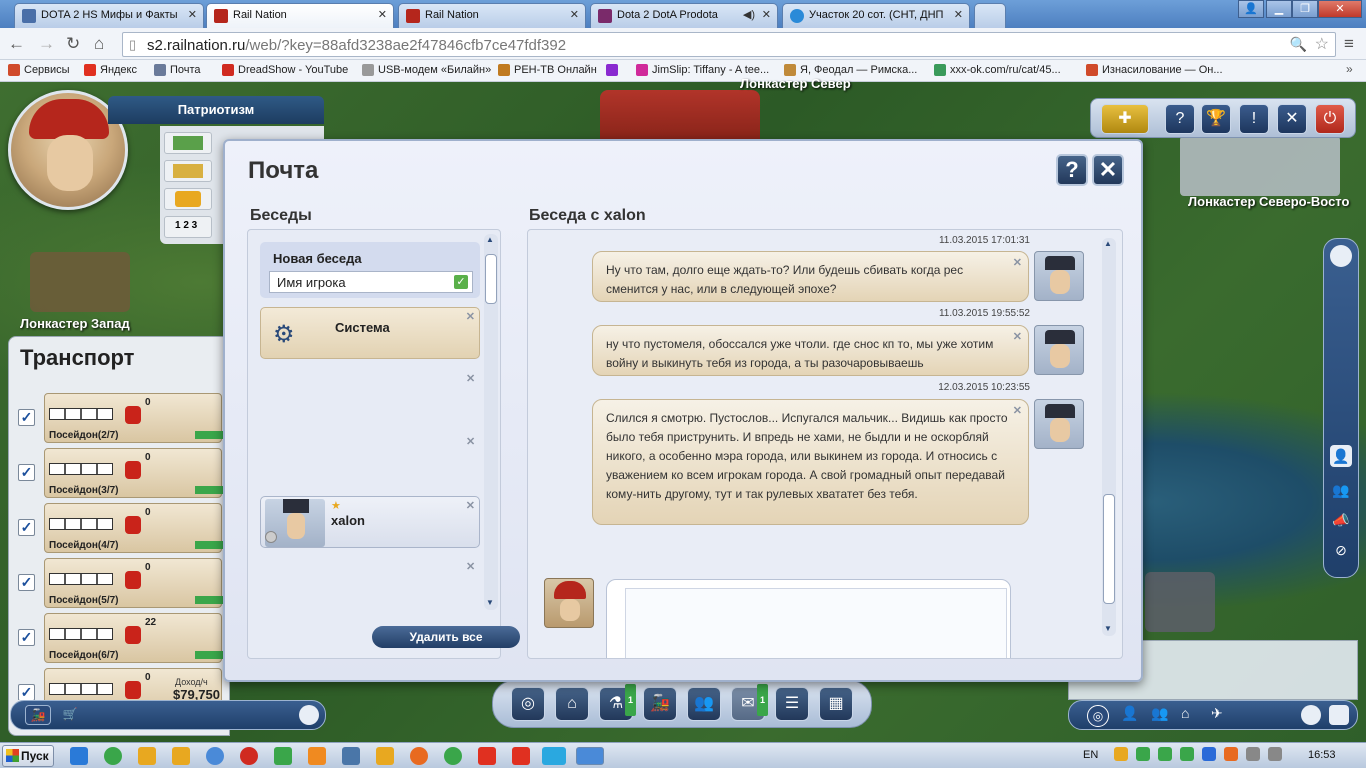  What do you see at coordinates (188, 227) in the screenshot?
I see `ranking-icon: 1 2 3` at bounding box center [188, 227].